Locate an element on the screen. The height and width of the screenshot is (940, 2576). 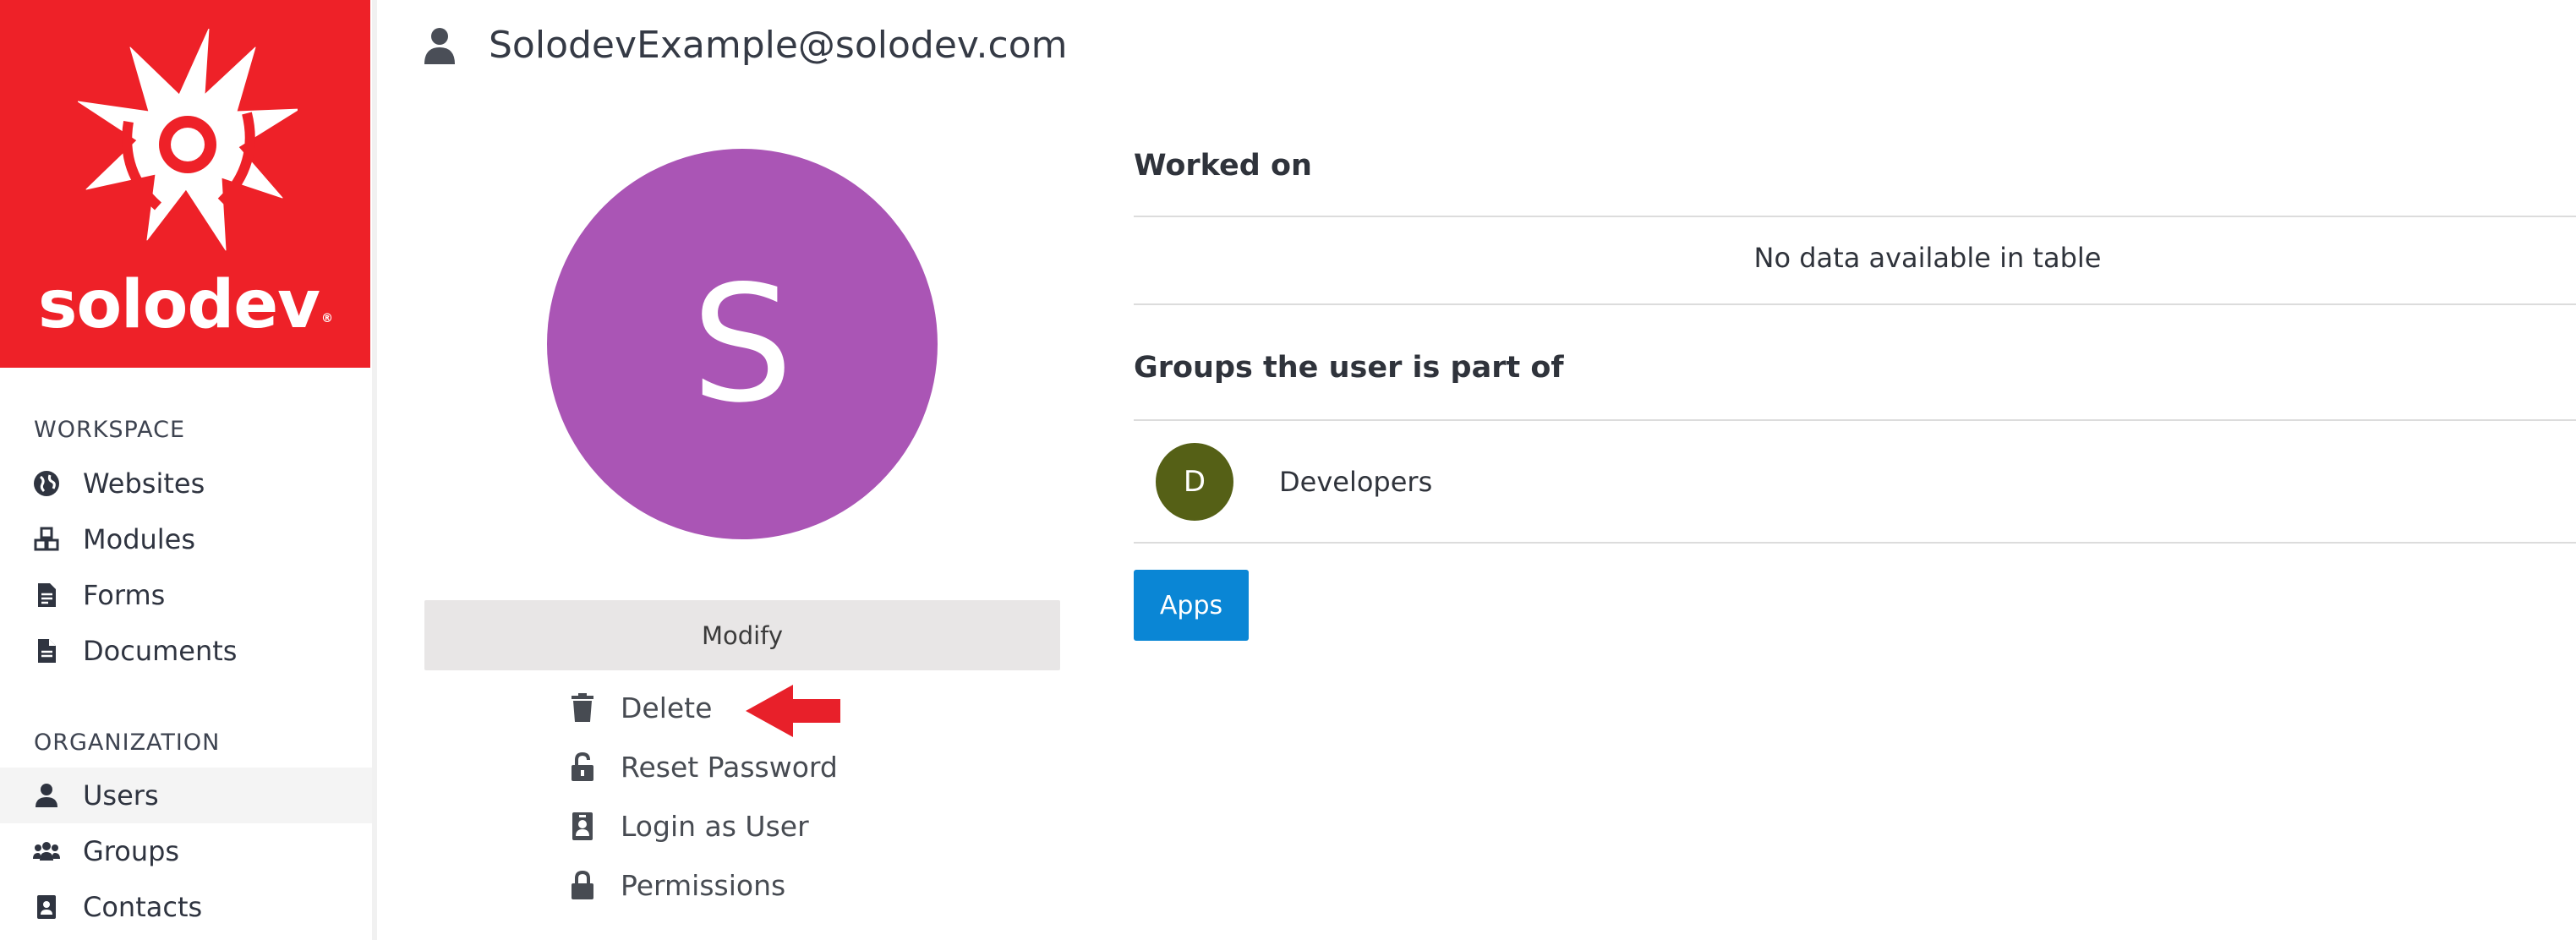
sidebar-item-label: Forms is located at coordinates (125, 595).